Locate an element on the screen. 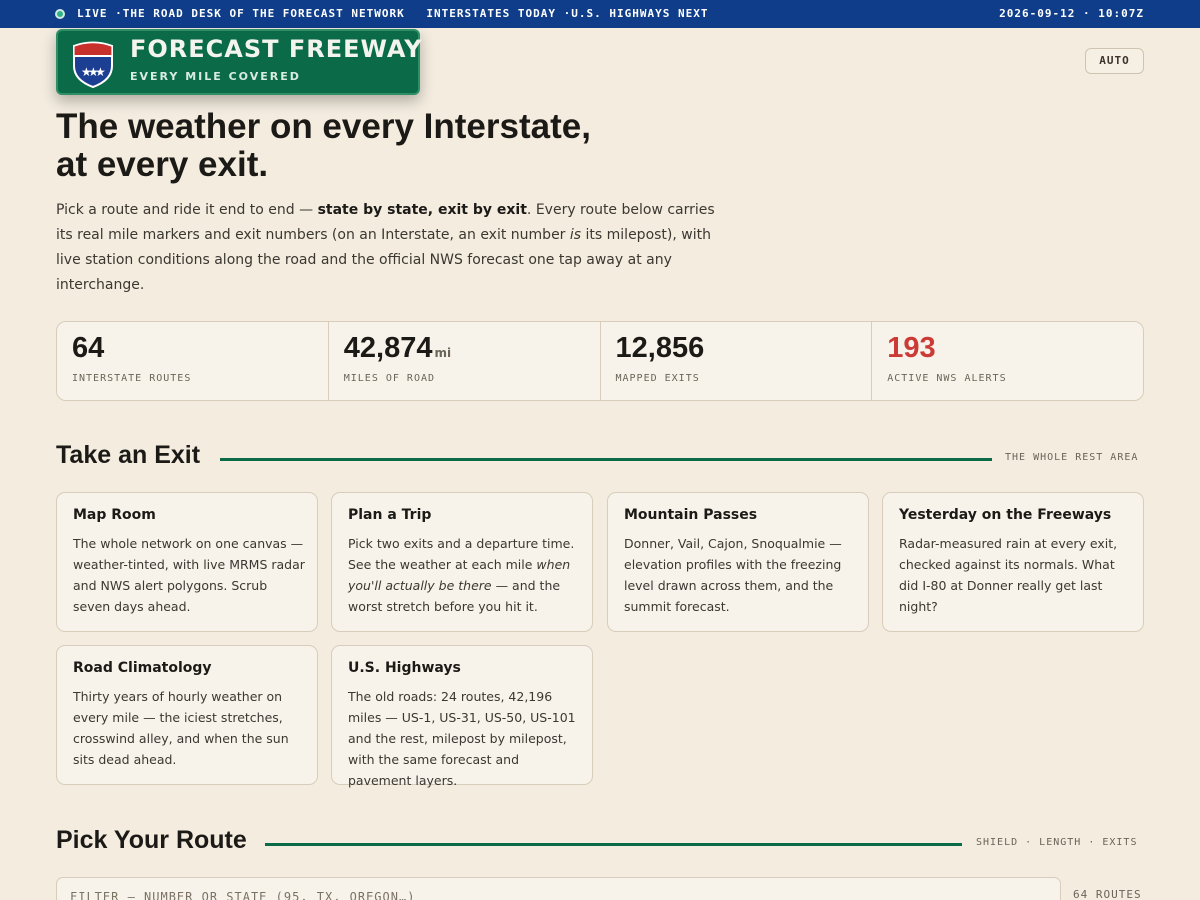 The height and width of the screenshot is (900, 1200). utc-clock: 2026-09-12 · 10:07Z is located at coordinates (1071, 13).